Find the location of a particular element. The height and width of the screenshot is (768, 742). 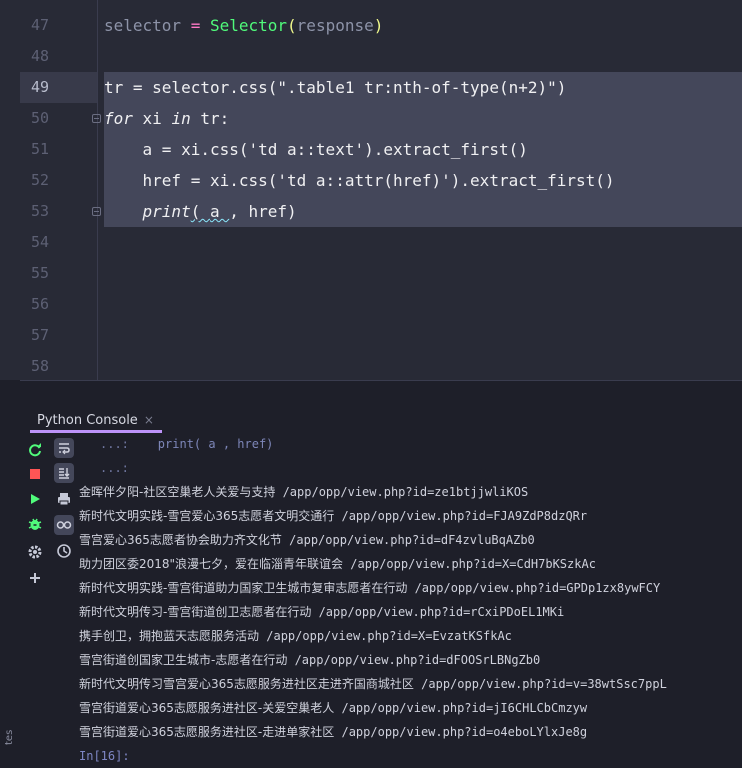

code-token: tr: is located at coordinates (210, 118).